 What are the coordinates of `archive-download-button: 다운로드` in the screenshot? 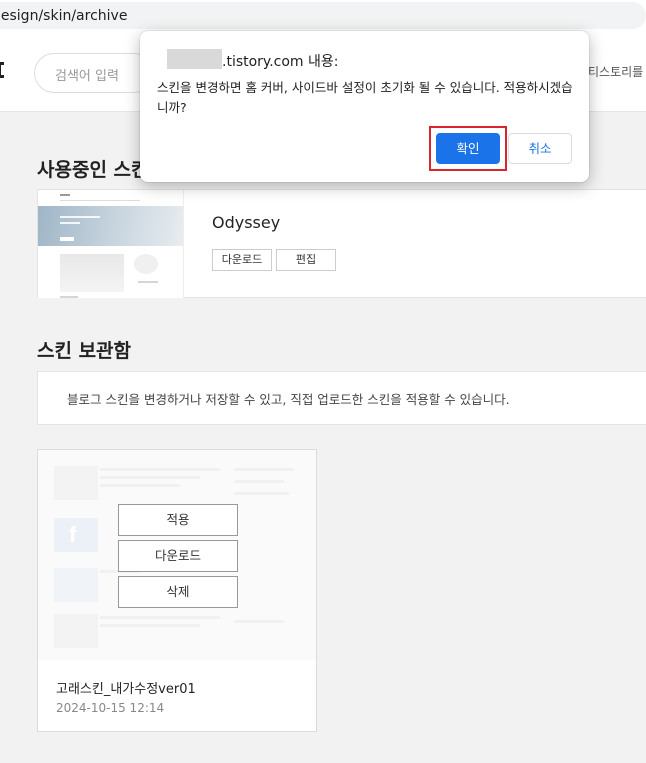 It's located at (178, 556).